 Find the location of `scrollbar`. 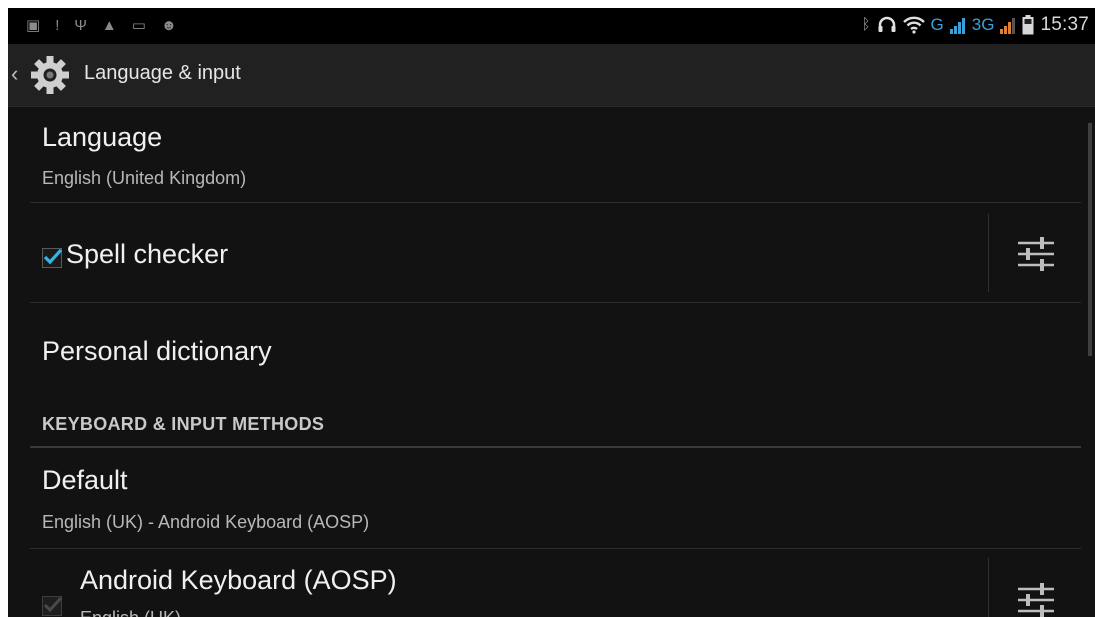

scrollbar is located at coordinates (1090, 239).